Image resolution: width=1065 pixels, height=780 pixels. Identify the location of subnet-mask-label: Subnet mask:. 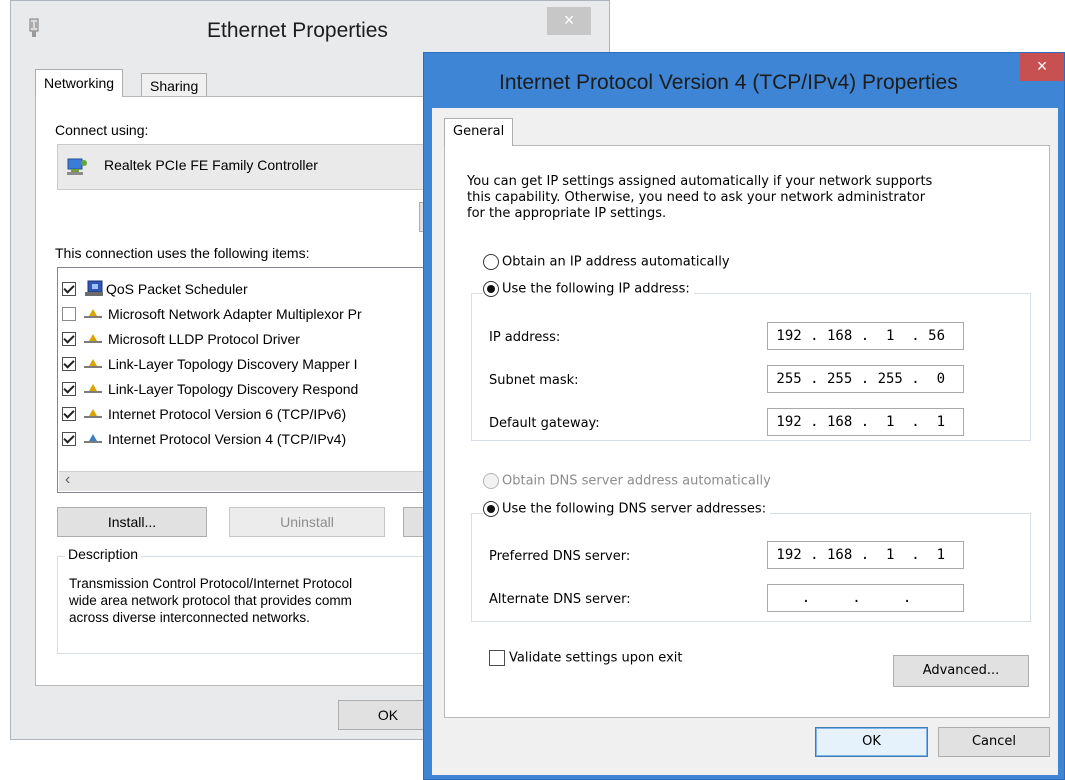
(534, 380).